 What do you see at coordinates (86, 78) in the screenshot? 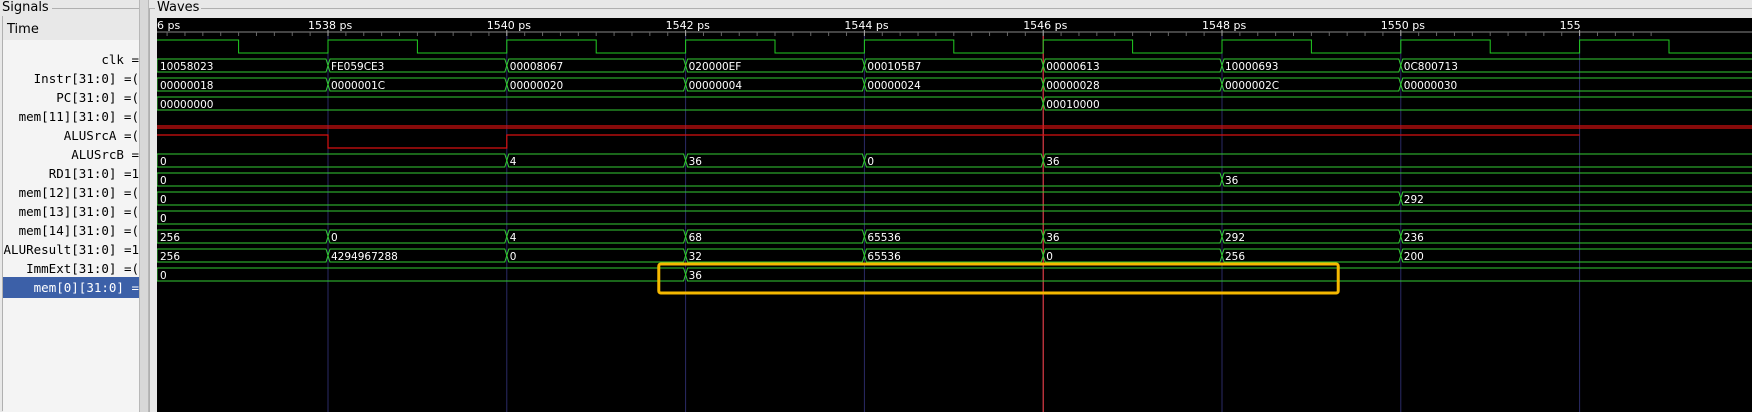
I see `signal-name: Instr[31:0] =(` at bounding box center [86, 78].